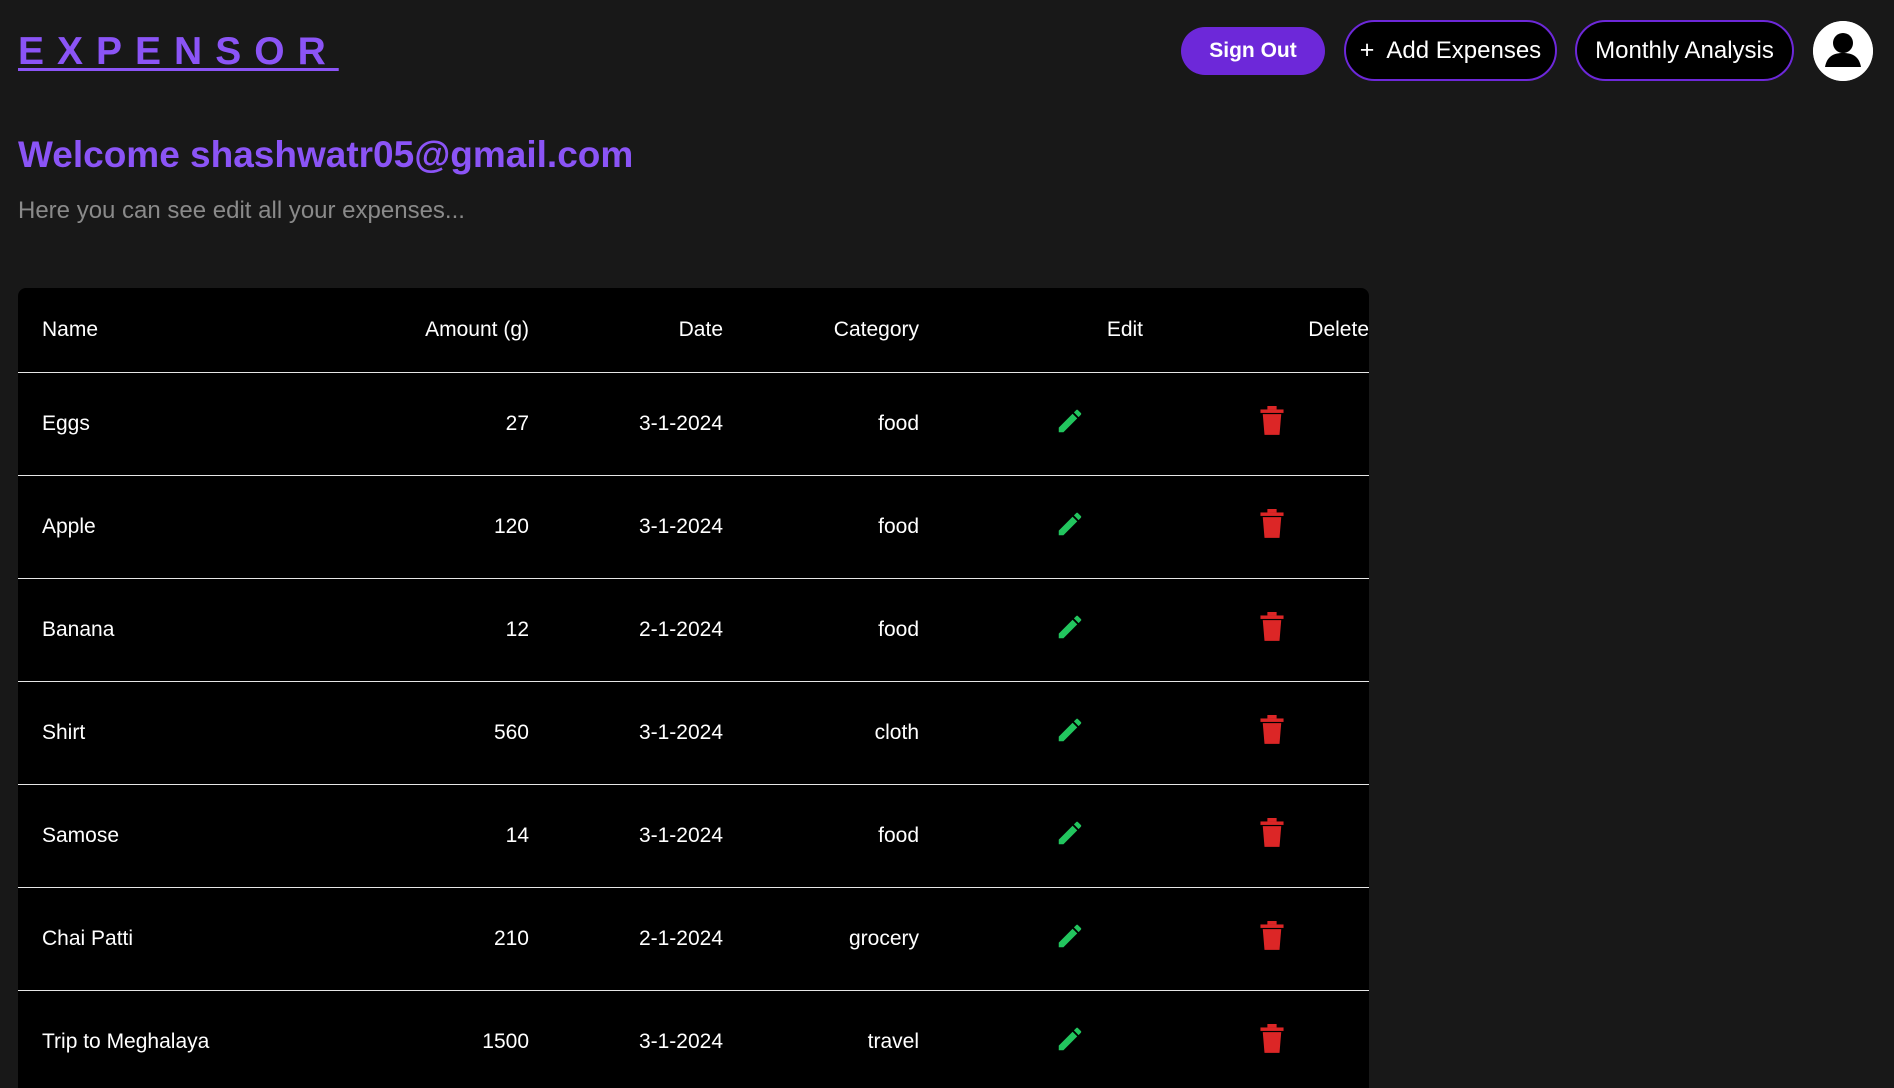  What do you see at coordinates (845, 330) in the screenshot?
I see `header-category: Category` at bounding box center [845, 330].